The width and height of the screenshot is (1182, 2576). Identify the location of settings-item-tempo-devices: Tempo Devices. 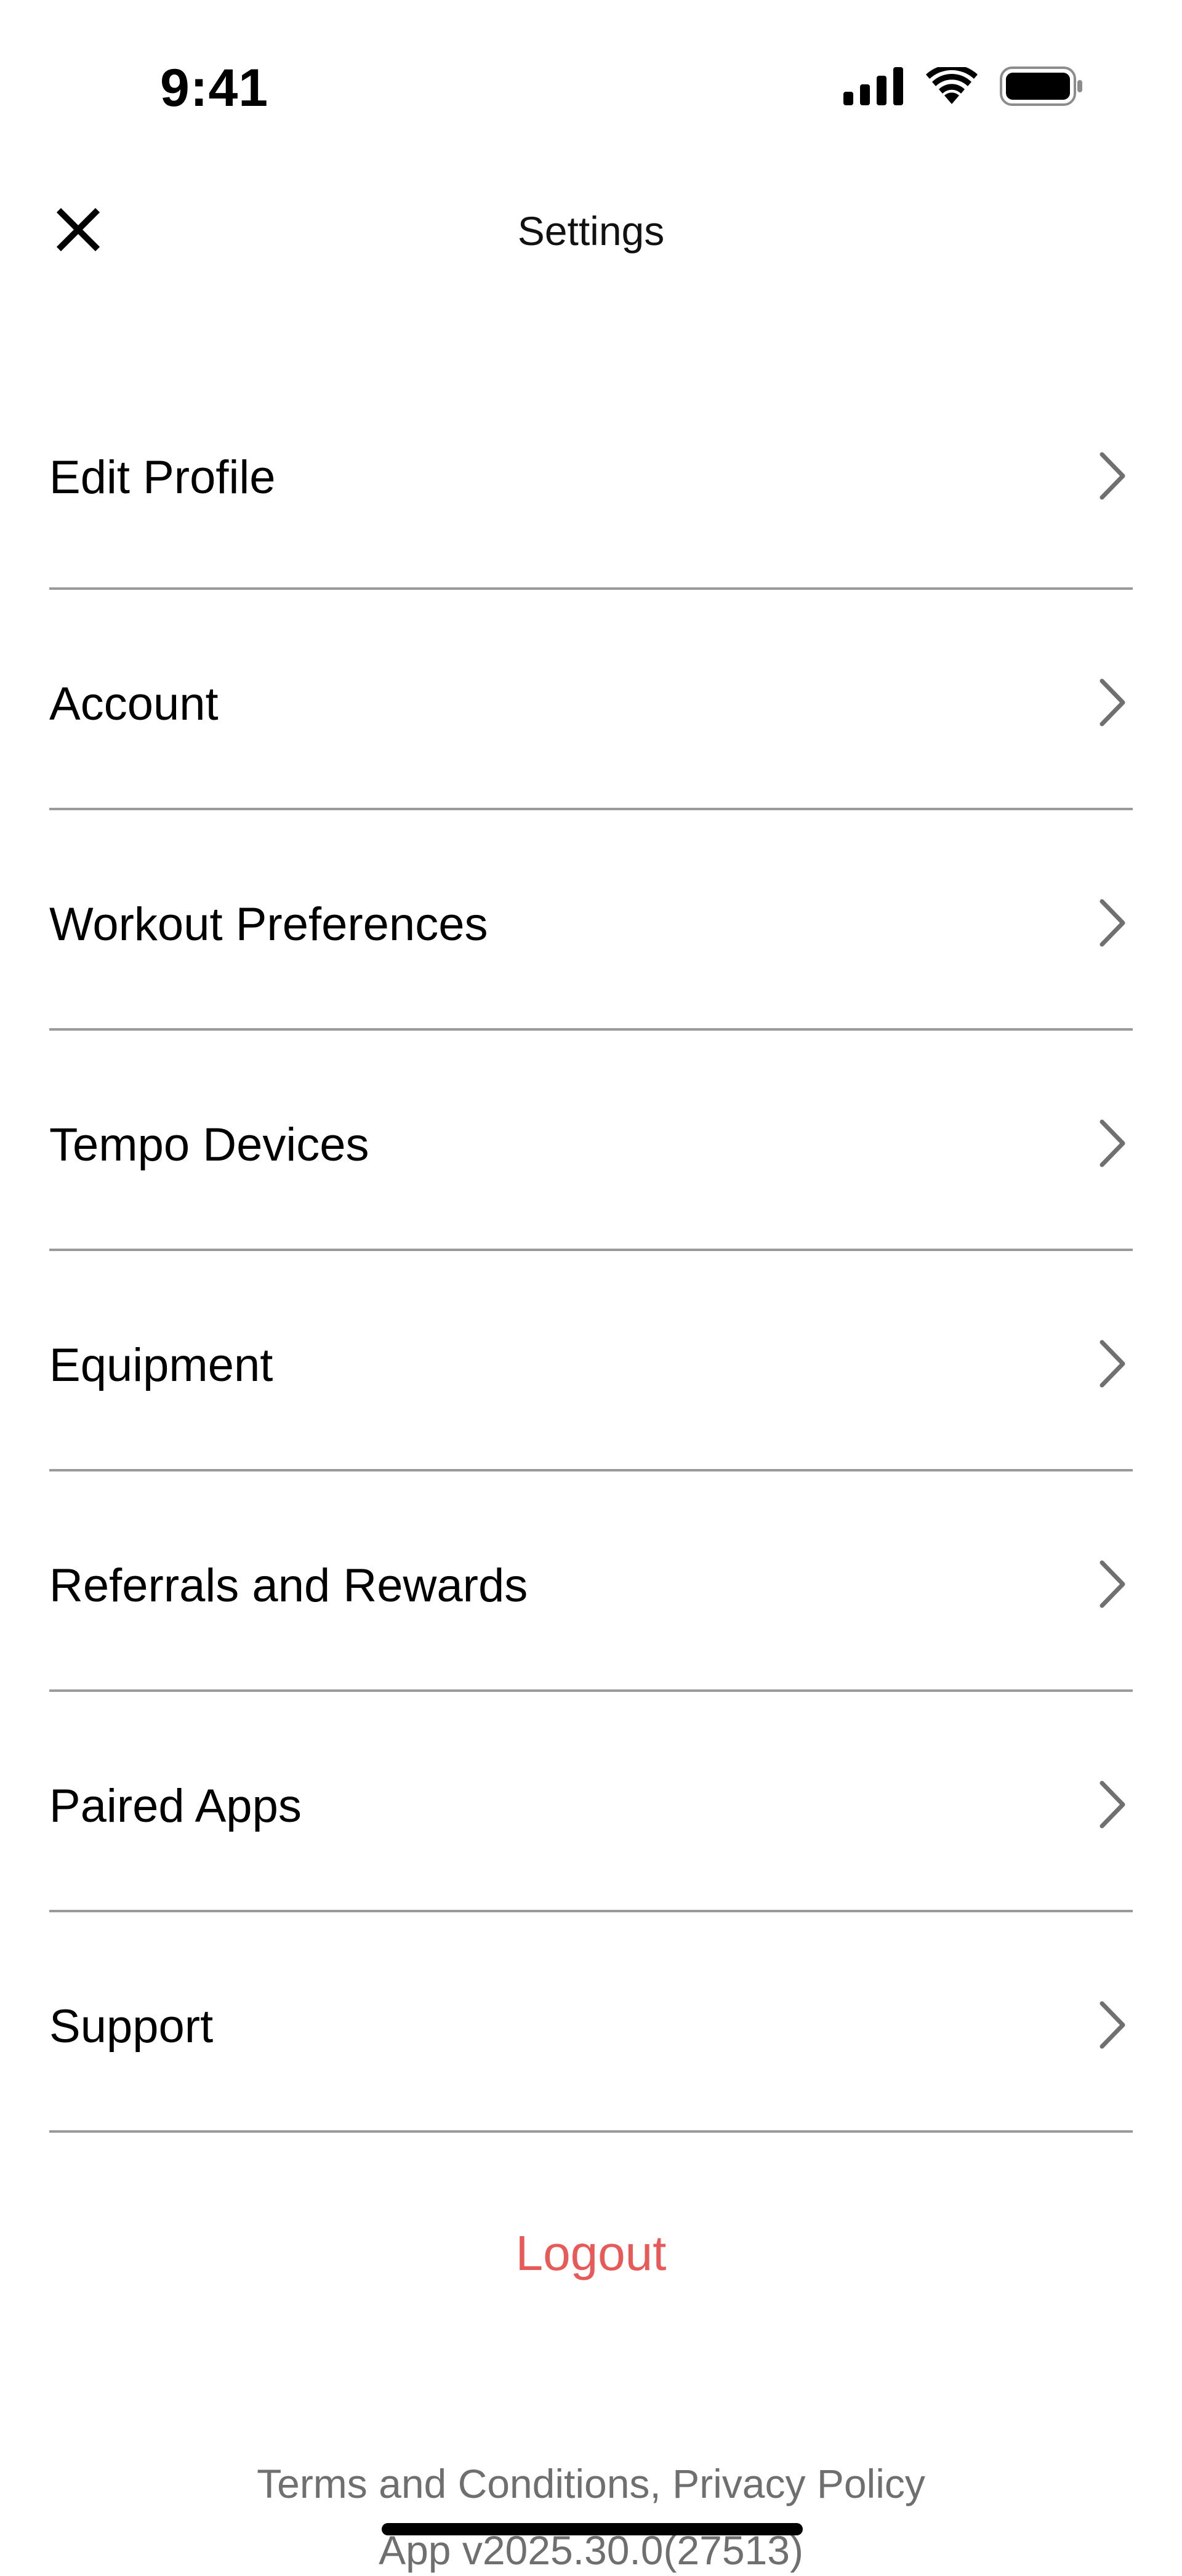
(591, 1141).